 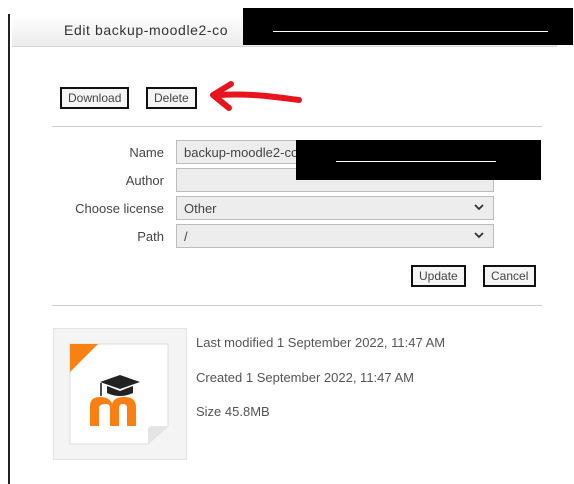 I want to click on last-modified-text: Last modified 1 September 2022, 11:47 AM, so click(x=321, y=342).